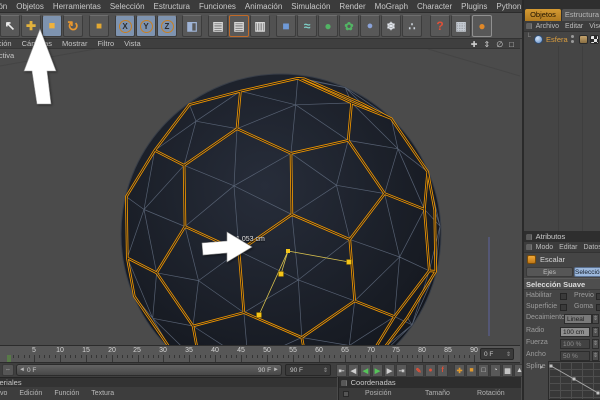  Describe the element at coordinates (389, 370) in the screenshot. I see `next-key-button: ▶` at that location.